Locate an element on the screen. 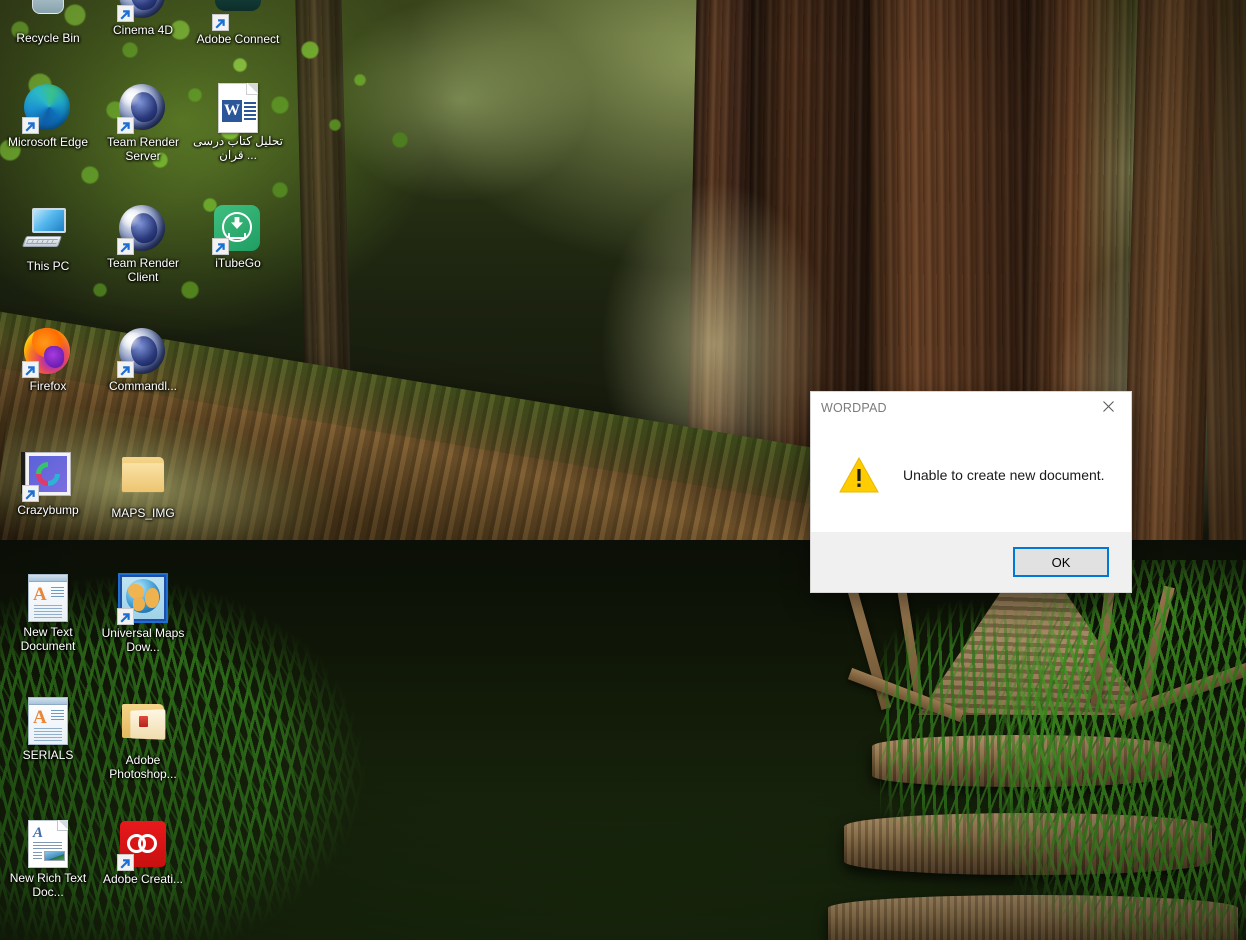  close-icon is located at coordinates (1108, 408).